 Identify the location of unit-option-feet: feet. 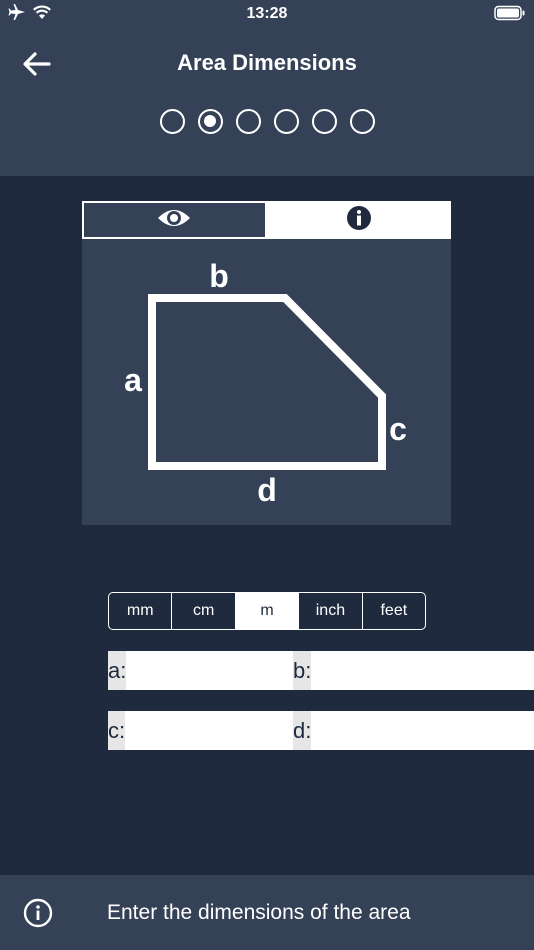
(394, 611).